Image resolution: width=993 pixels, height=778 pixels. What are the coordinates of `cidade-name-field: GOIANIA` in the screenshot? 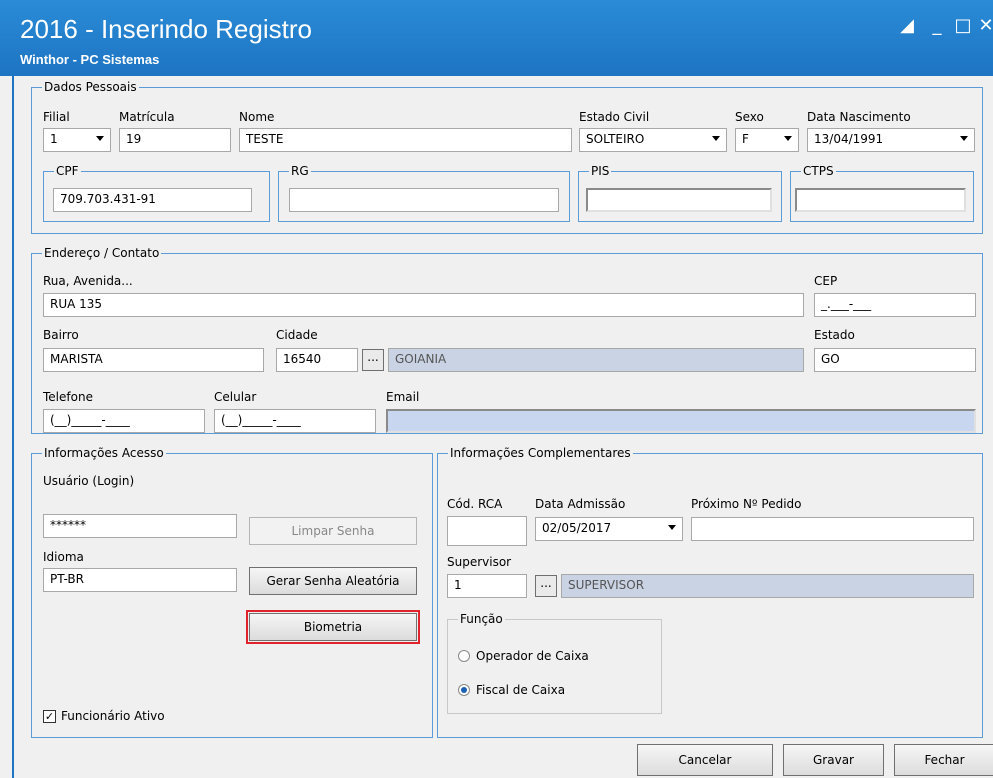 It's located at (596, 360).